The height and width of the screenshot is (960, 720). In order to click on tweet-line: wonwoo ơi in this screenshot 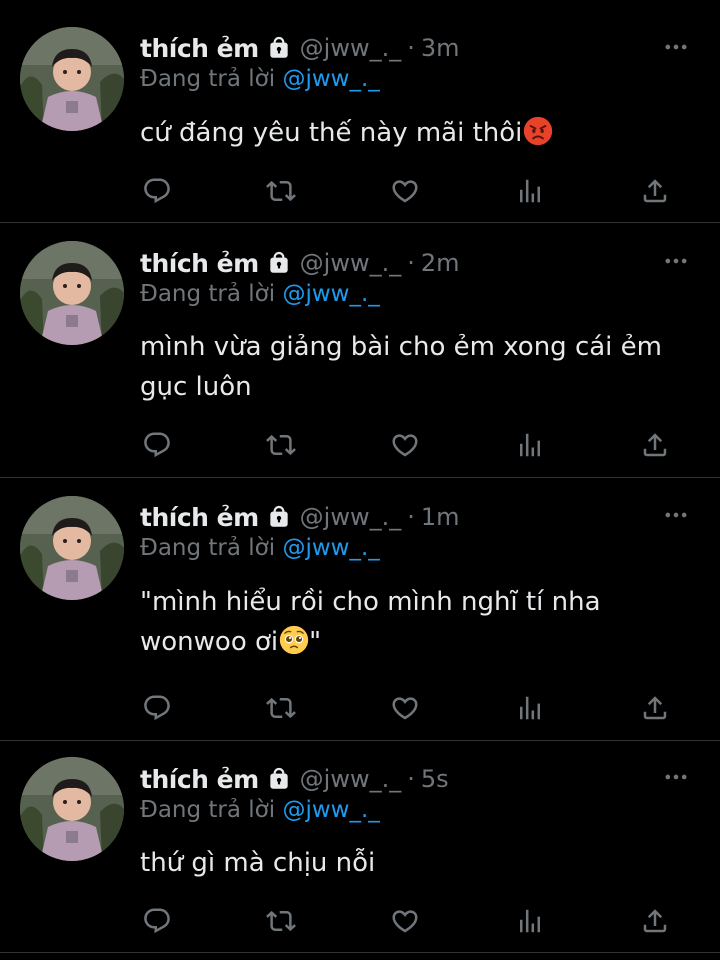, I will do `click(209, 642)`.